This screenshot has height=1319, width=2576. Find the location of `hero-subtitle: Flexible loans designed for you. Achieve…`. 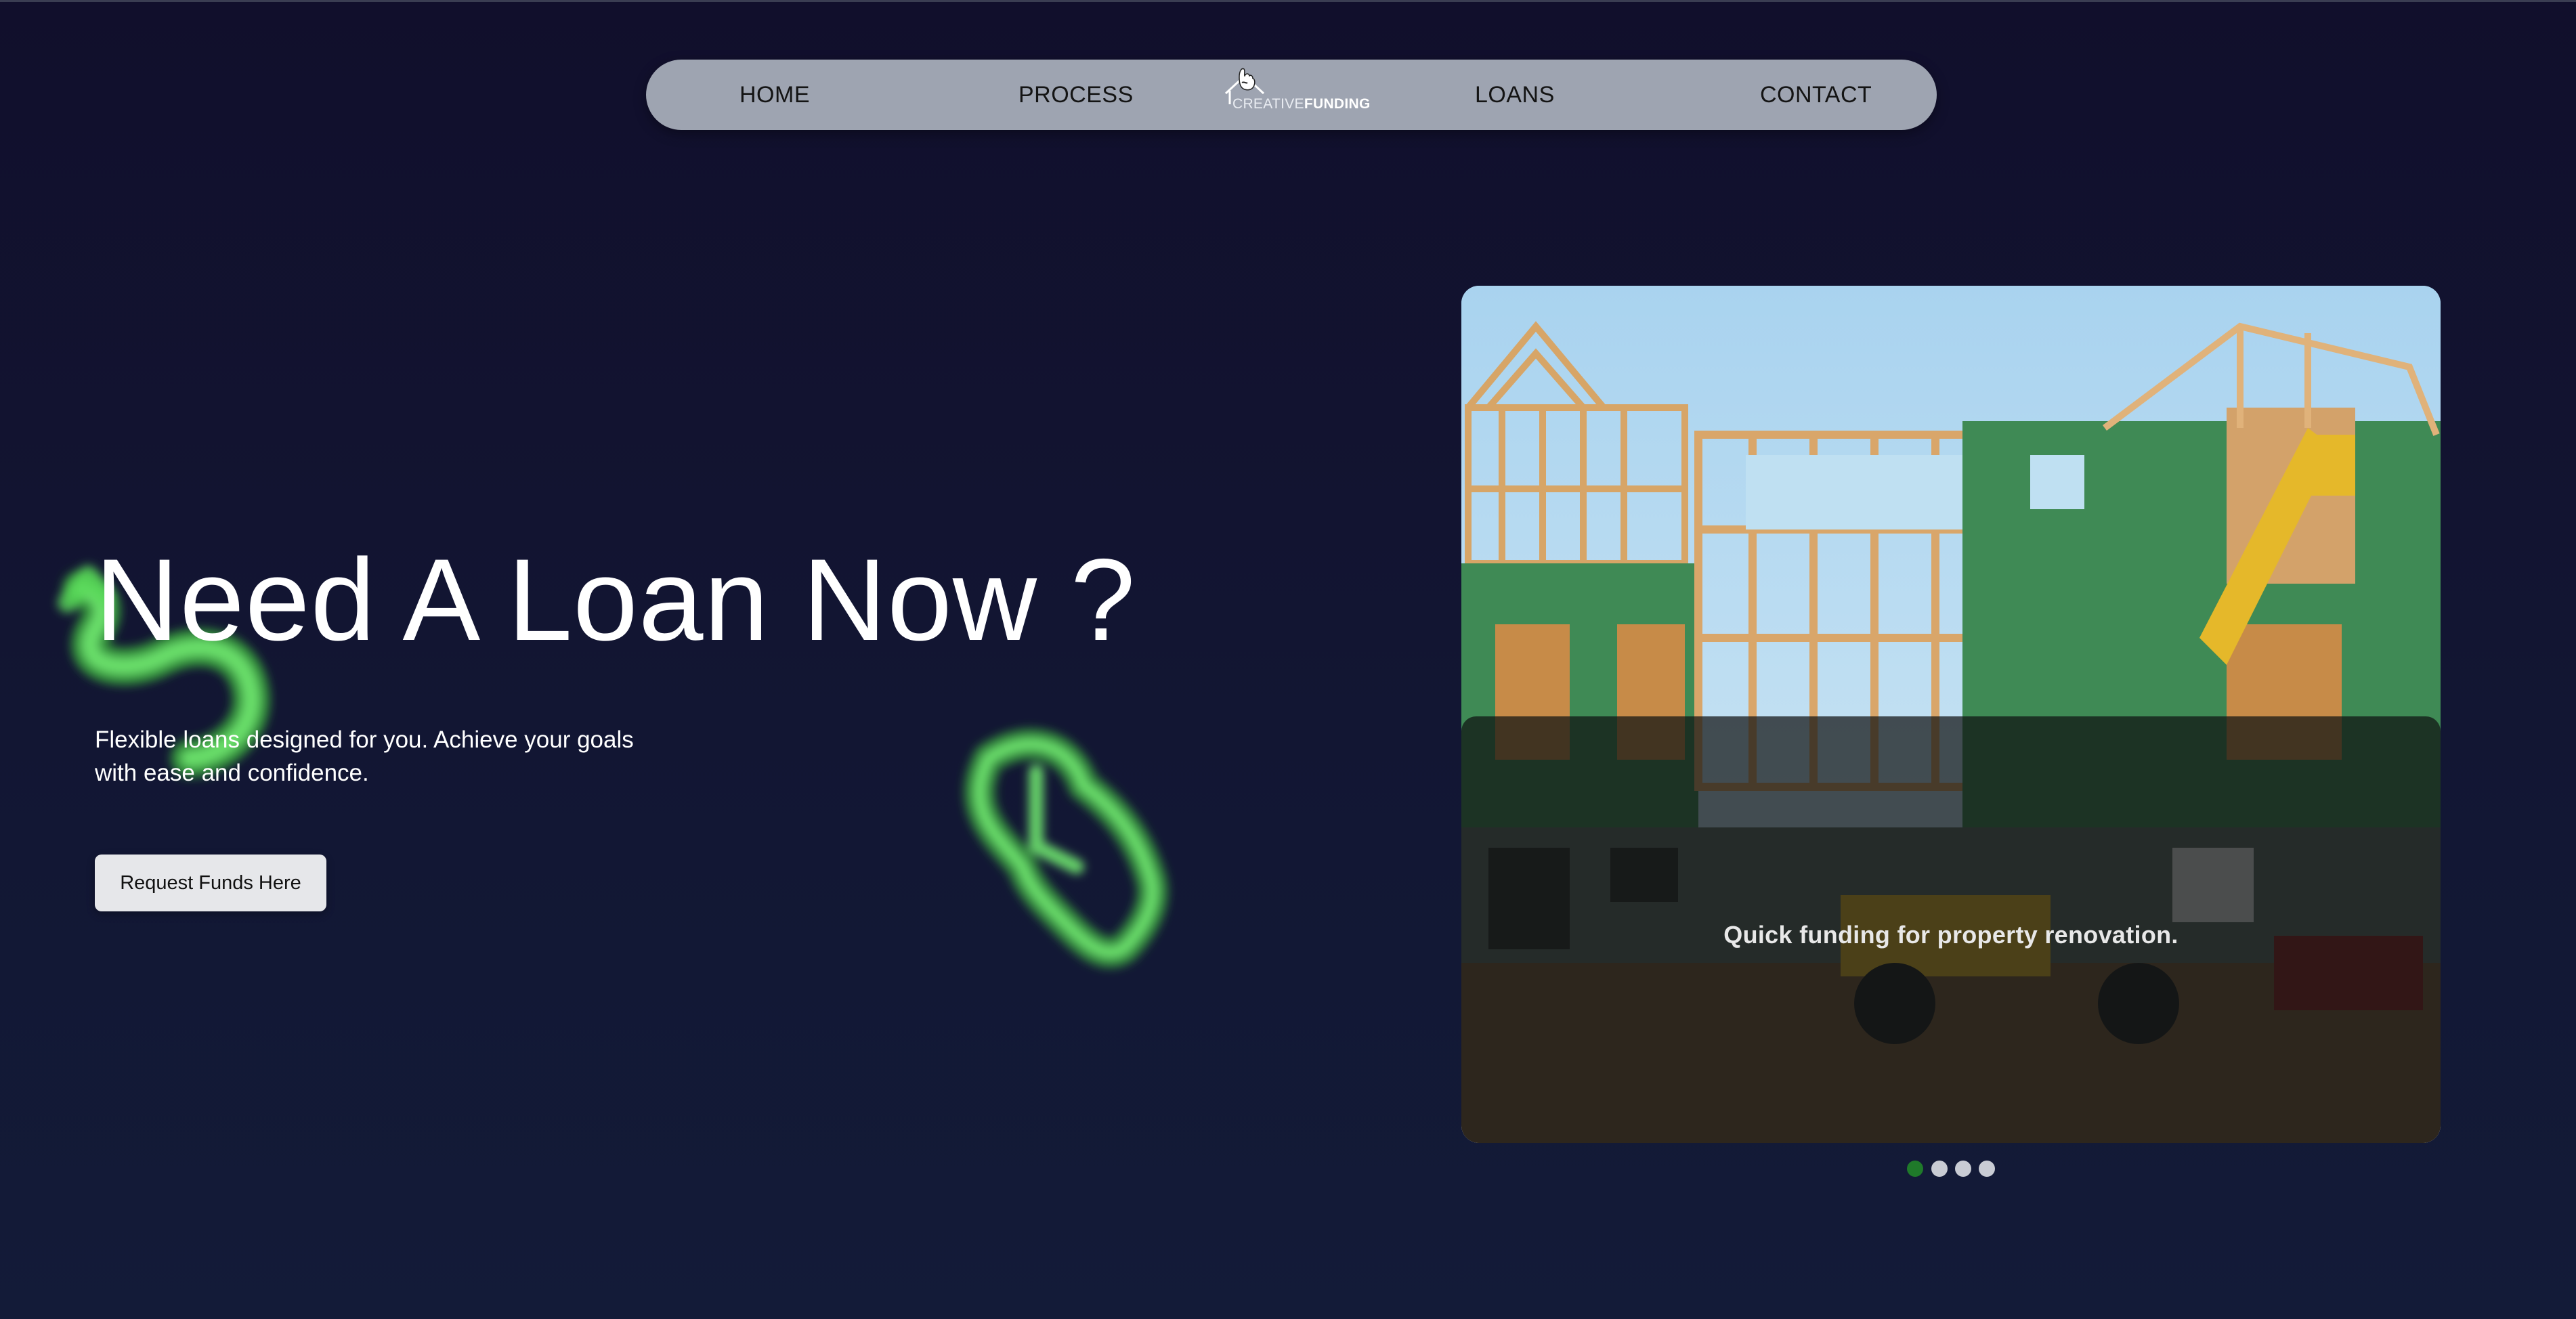

hero-subtitle: Flexible loans designed for you. Achieve… is located at coordinates (364, 756).